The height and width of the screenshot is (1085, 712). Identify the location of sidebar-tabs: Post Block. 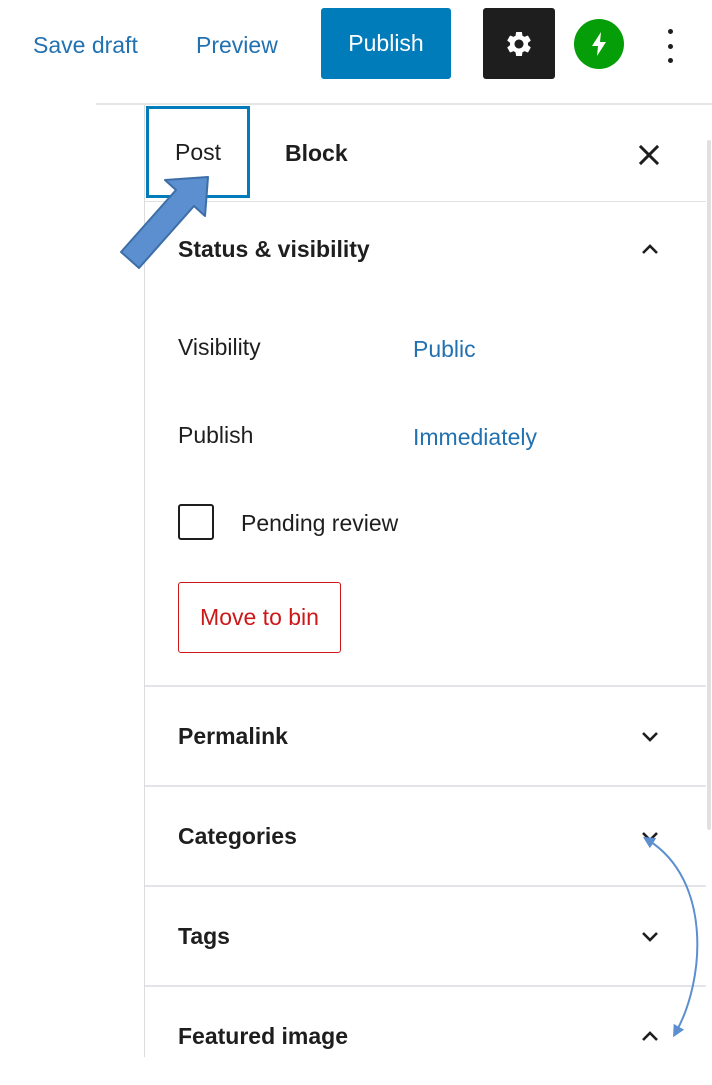
(426, 153).